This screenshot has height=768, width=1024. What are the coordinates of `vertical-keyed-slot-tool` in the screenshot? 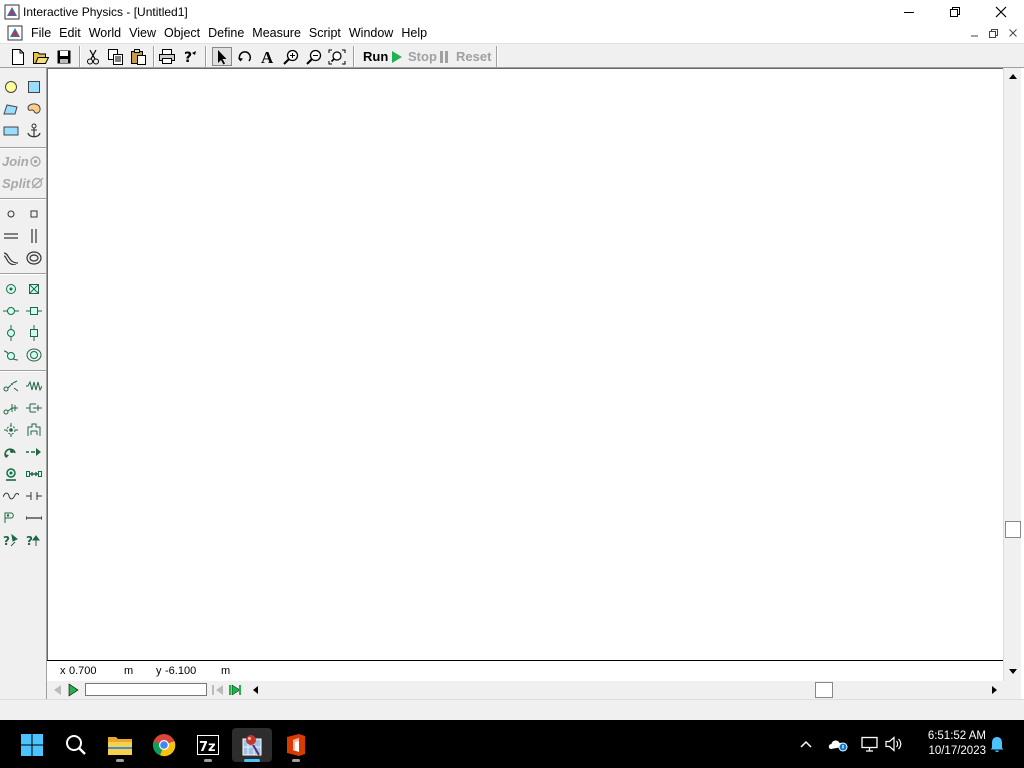 It's located at (34, 333).